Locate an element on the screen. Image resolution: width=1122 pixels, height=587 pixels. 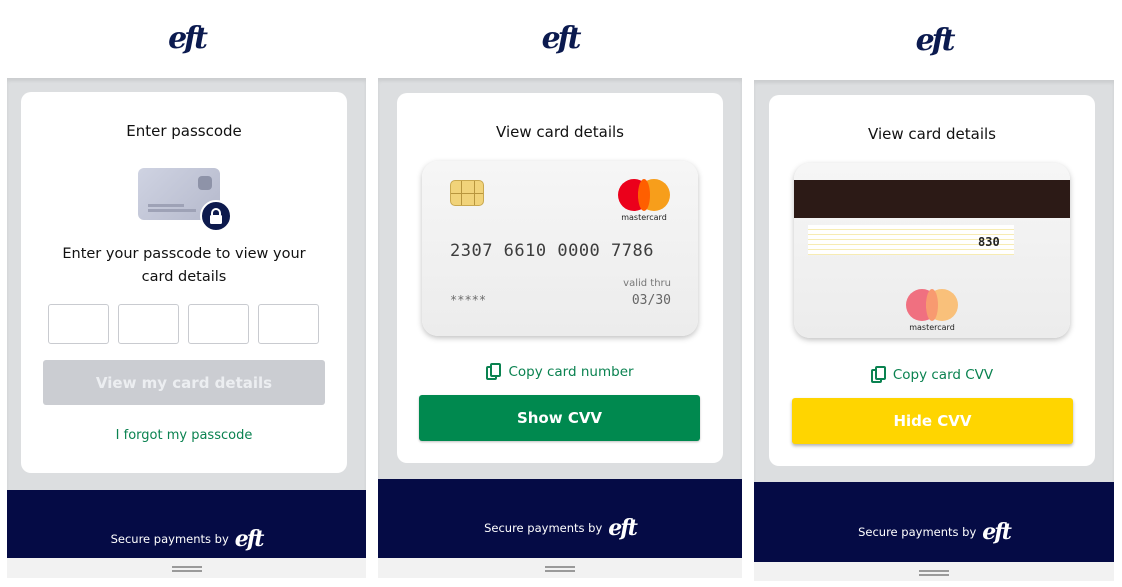
prompt-line-1: Enter your passcode to view your is located at coordinates (184, 254).